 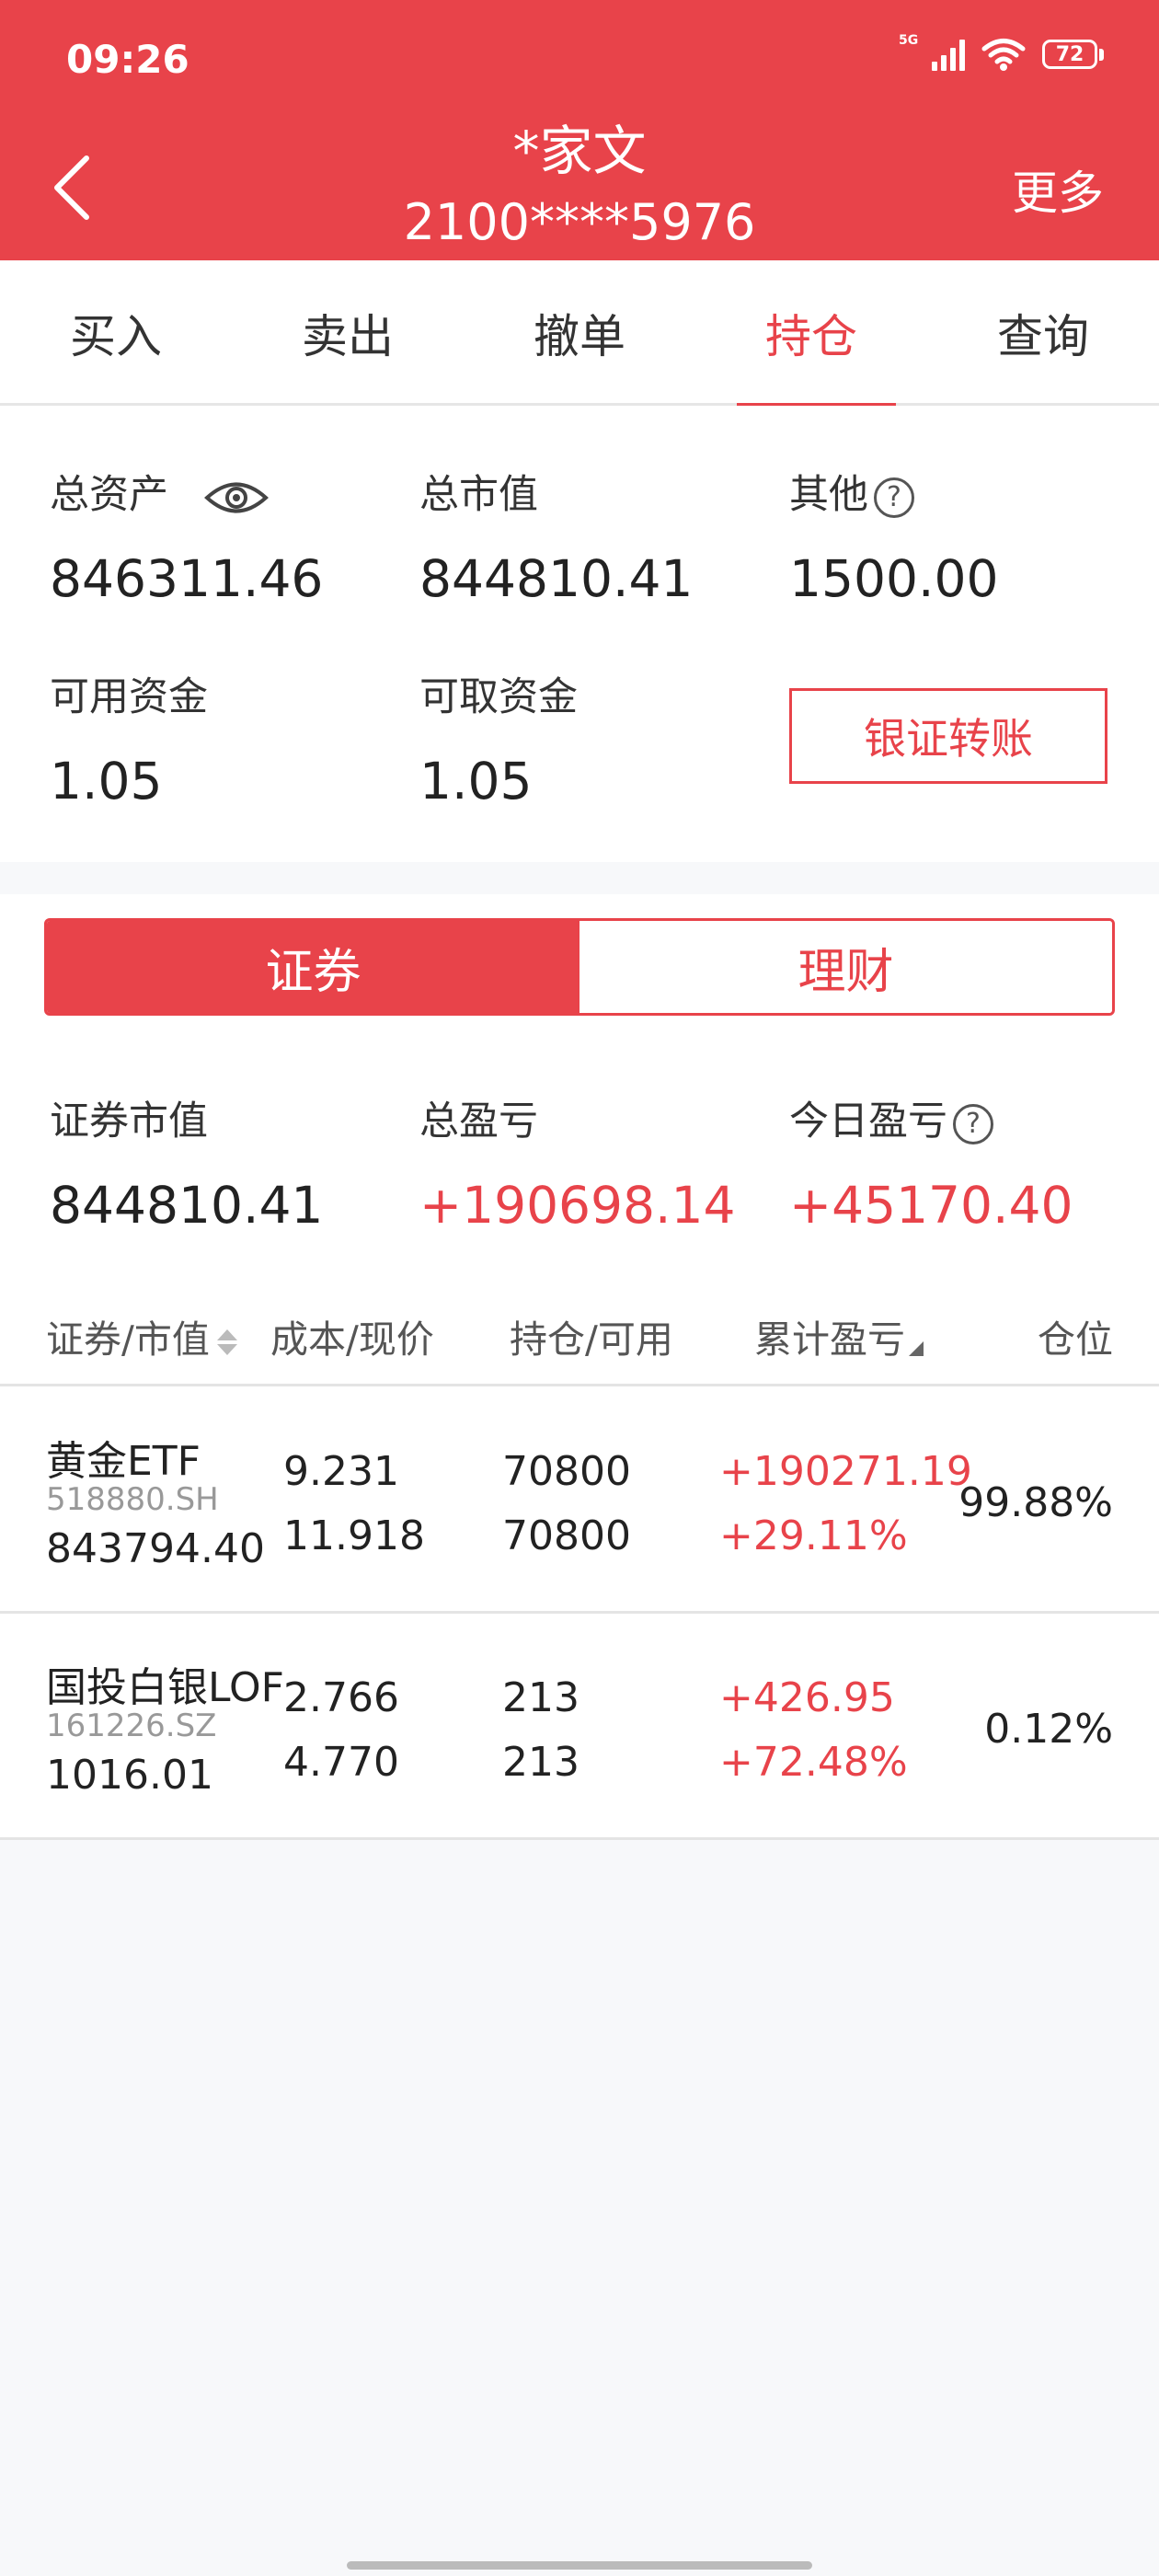 I want to click on more-button: 更多, so click(x=1058, y=189).